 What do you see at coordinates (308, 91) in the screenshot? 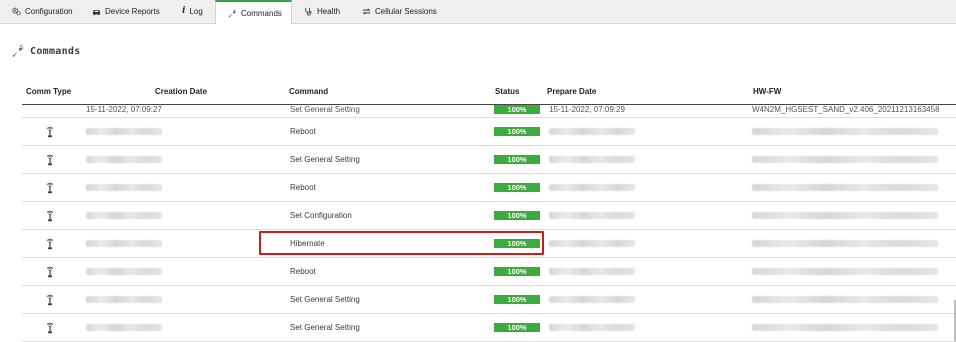
I see `column-header-command: Command` at bounding box center [308, 91].